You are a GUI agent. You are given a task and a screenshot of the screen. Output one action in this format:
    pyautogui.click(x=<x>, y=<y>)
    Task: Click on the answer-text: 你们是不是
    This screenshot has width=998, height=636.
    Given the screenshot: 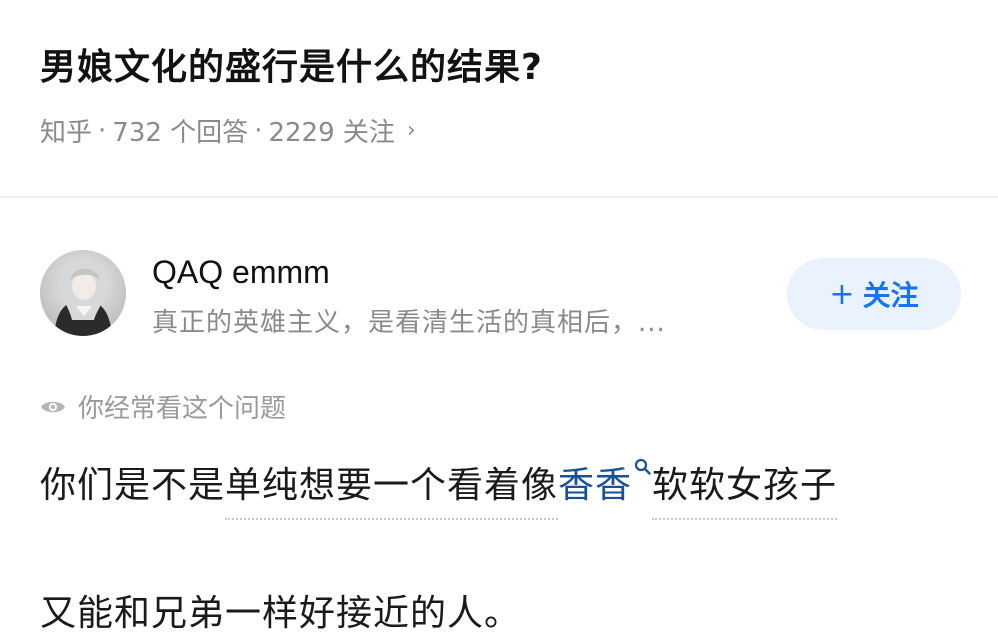 What is the action you would take?
    pyautogui.click(x=133, y=485)
    